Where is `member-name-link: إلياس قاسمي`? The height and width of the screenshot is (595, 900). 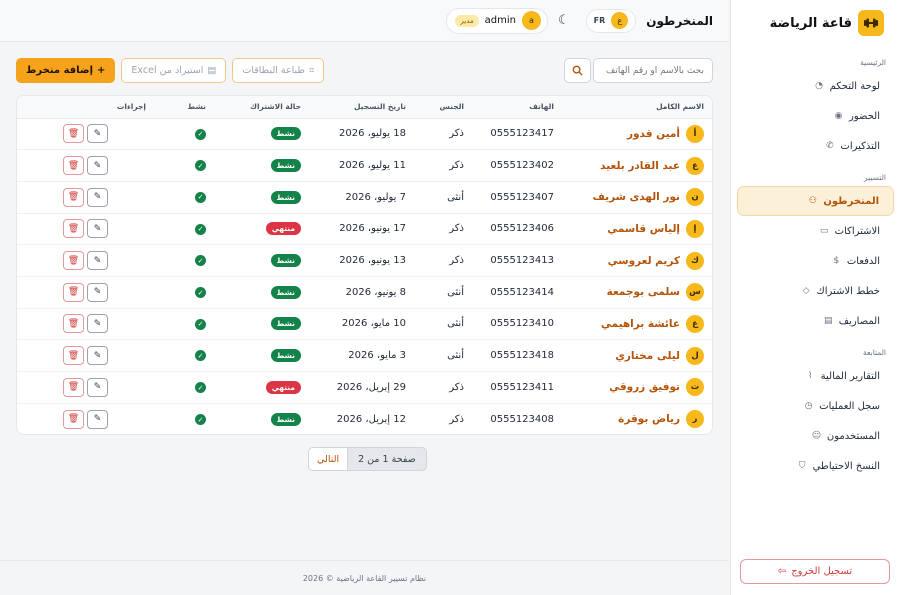 member-name-link: إلياس قاسمي is located at coordinates (643, 229).